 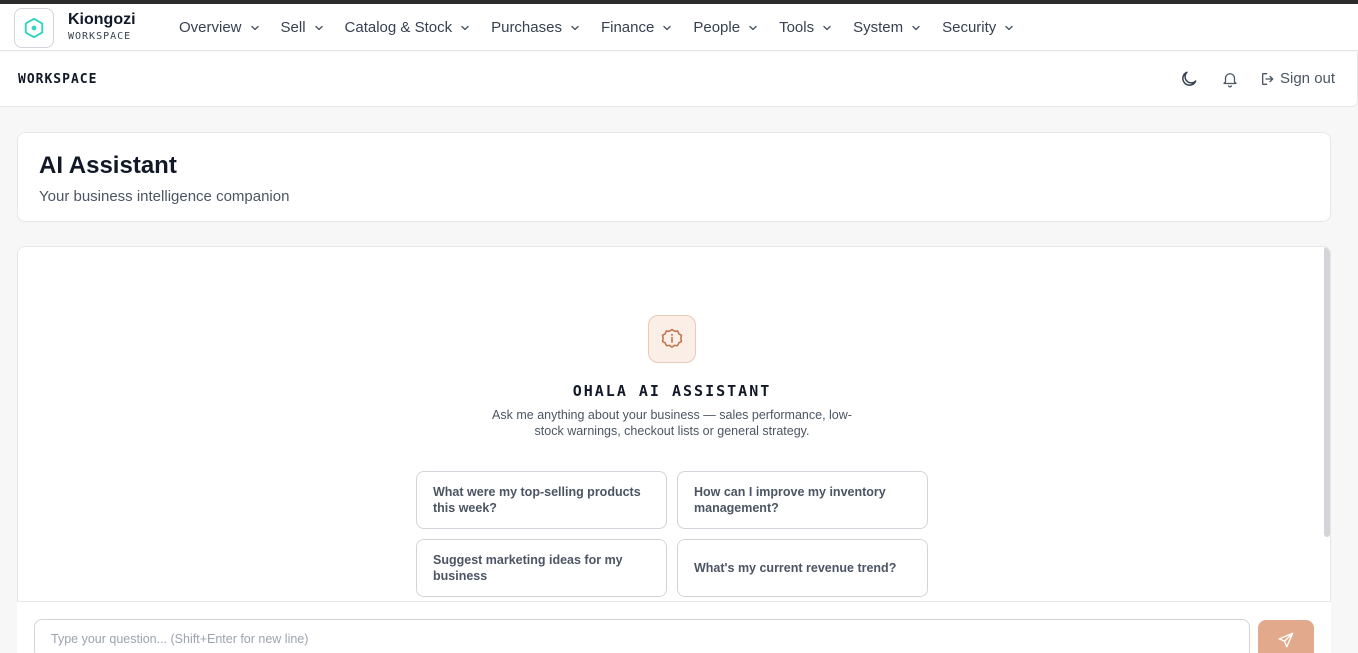 What do you see at coordinates (969, 27) in the screenshot?
I see `nav-label: Security` at bounding box center [969, 27].